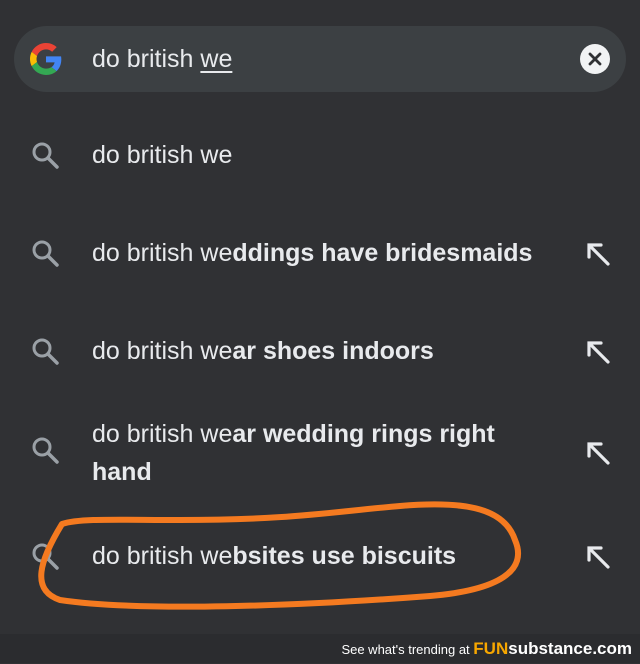  Describe the element at coordinates (146, 59) in the screenshot. I see `query-prefix: do british` at that location.